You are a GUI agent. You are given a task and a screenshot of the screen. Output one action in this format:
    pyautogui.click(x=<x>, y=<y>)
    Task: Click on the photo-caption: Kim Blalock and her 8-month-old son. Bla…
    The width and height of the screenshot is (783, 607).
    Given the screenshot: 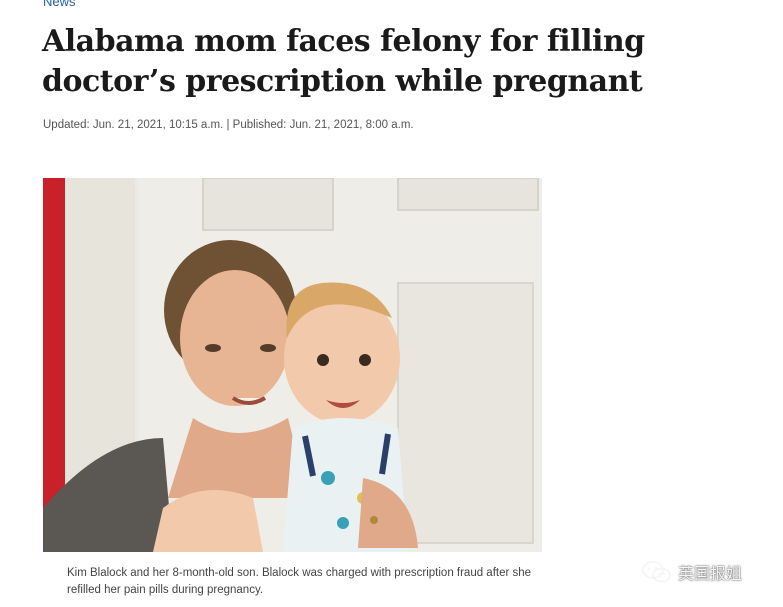 What is the action you would take?
    pyautogui.click(x=299, y=581)
    